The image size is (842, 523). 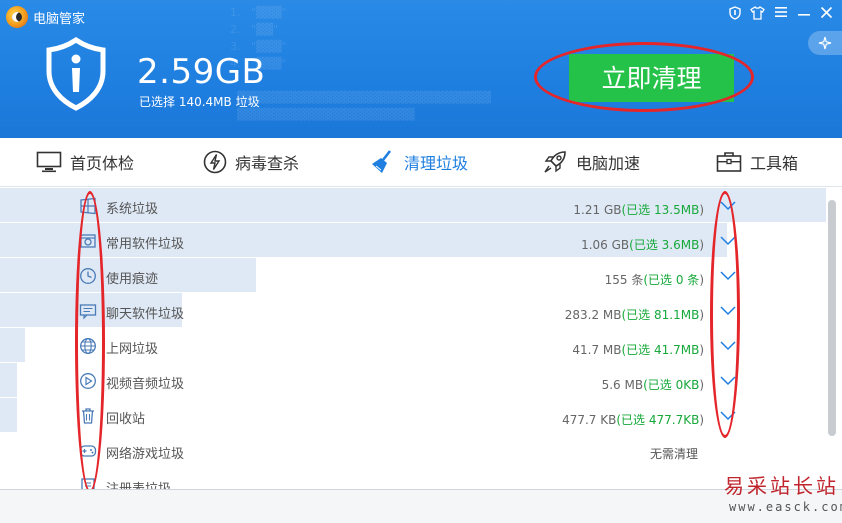 I want to click on junk-row-video-audio: 视频音频垃圾 5.6 MB(已选 0KB), so click(x=413, y=380).